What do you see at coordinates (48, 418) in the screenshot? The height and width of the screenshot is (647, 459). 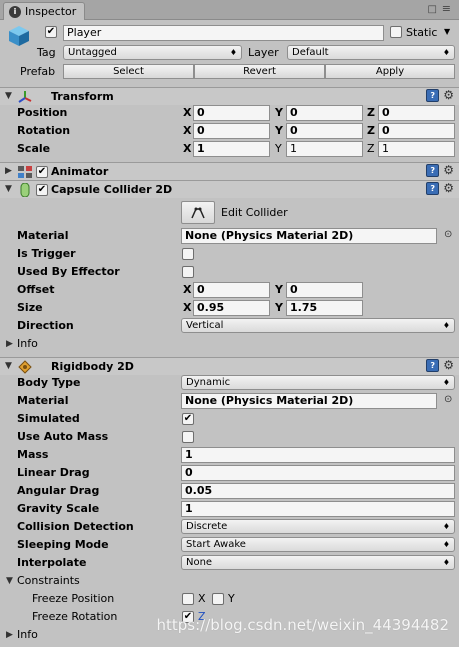 I see `simulated-label: Simulated` at bounding box center [48, 418].